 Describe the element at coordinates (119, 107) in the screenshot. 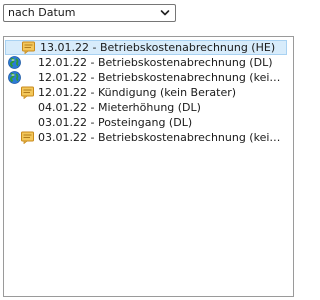

I see `list-item-label: 04.01.22 - Mieterhöhung (DL)` at that location.